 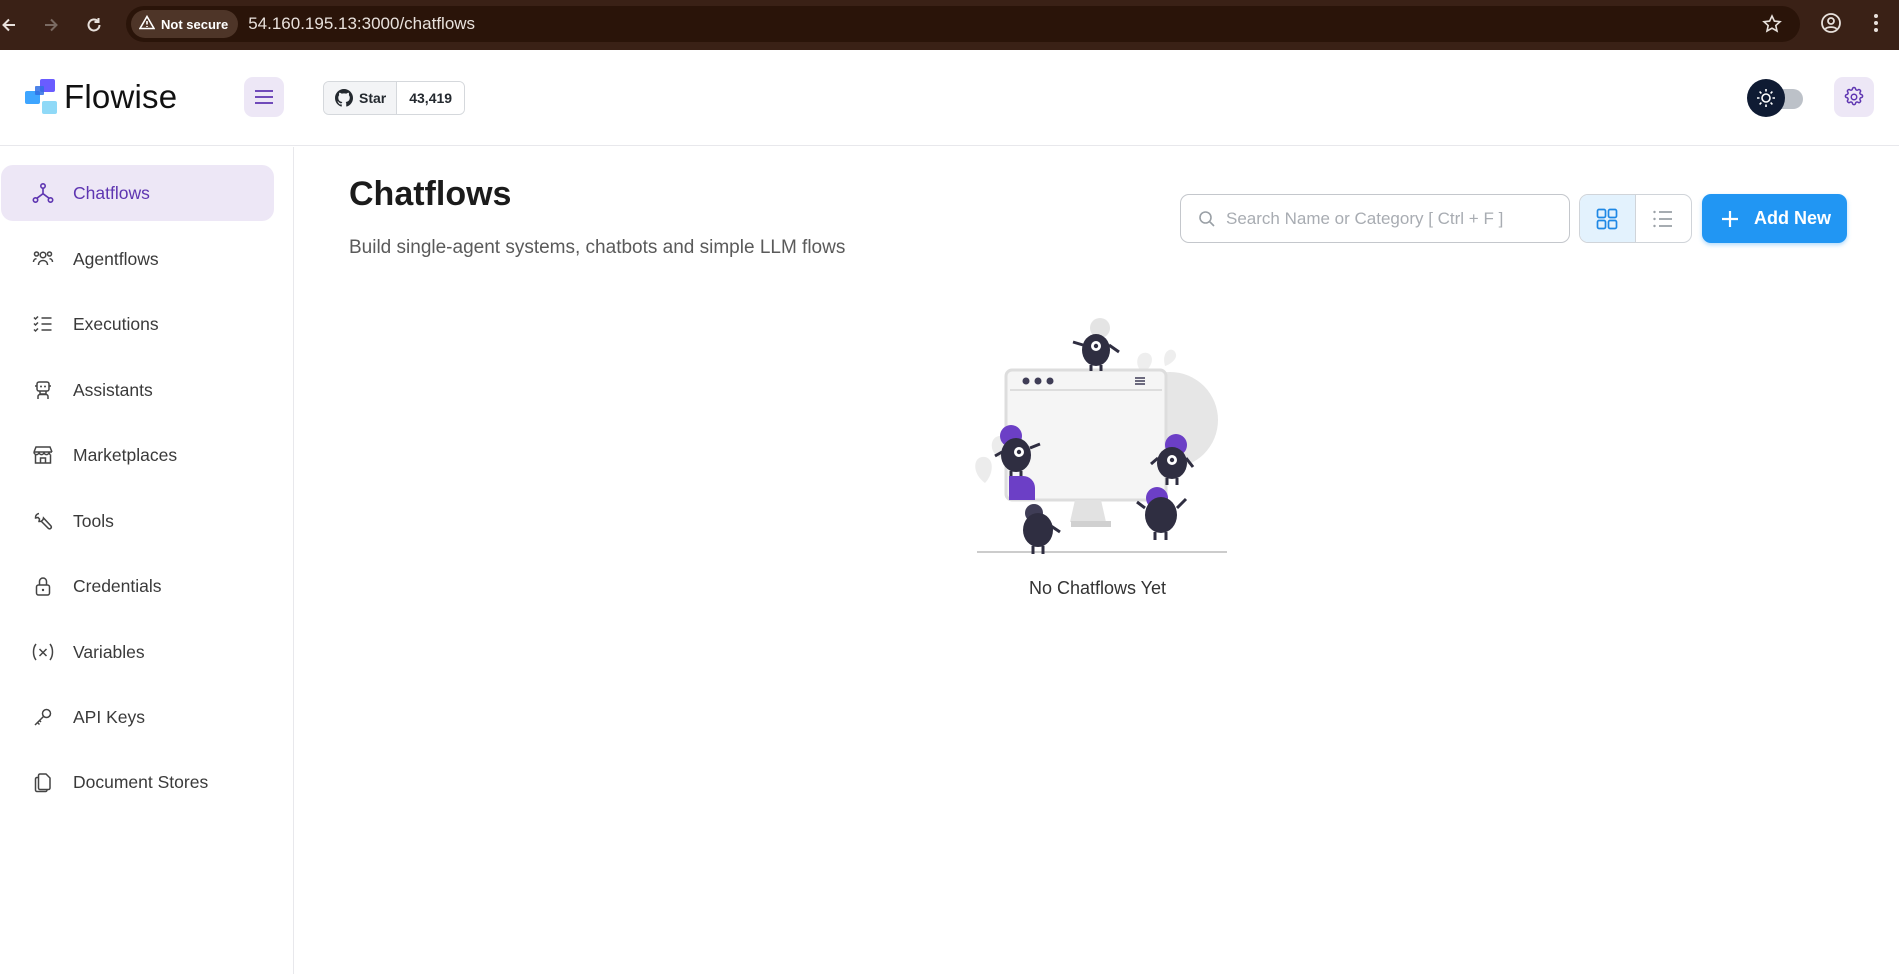 I want to click on files-icon, so click(x=43, y=782).